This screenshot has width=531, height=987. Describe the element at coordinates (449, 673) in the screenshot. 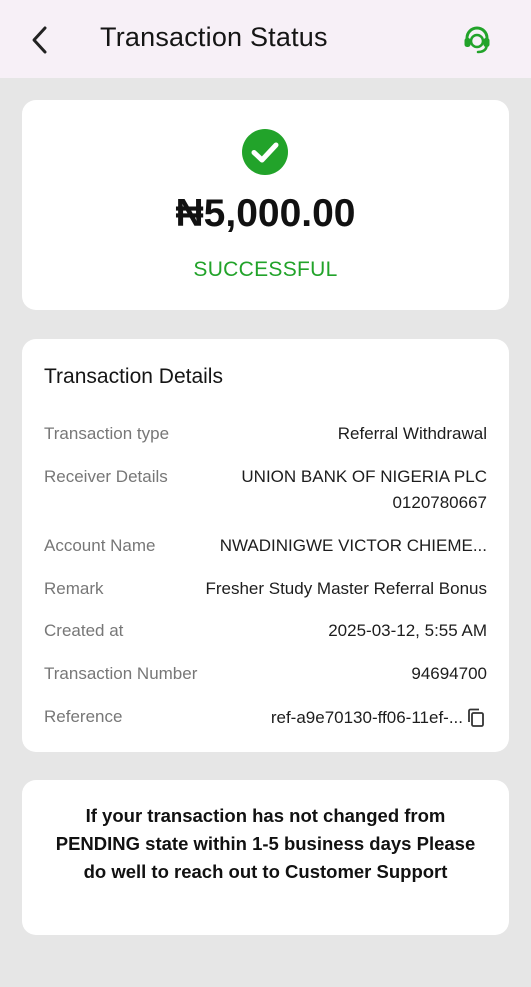

I see `detail-value: 94694700` at that location.